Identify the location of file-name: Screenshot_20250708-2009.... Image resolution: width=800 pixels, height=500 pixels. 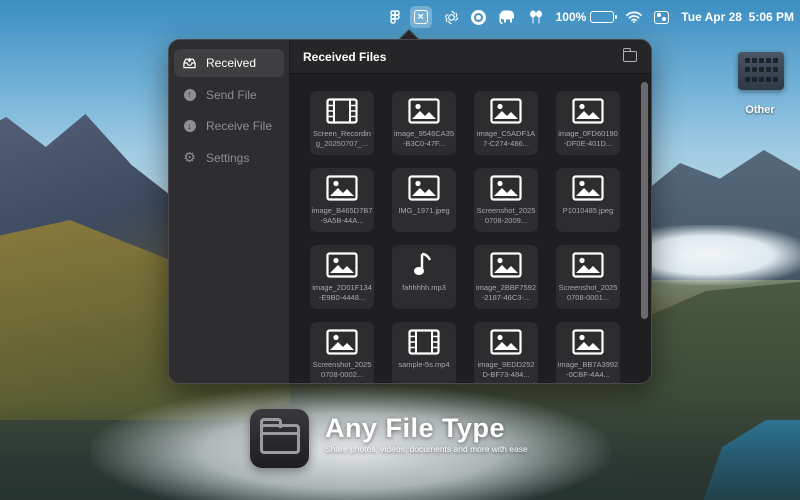
(506, 215).